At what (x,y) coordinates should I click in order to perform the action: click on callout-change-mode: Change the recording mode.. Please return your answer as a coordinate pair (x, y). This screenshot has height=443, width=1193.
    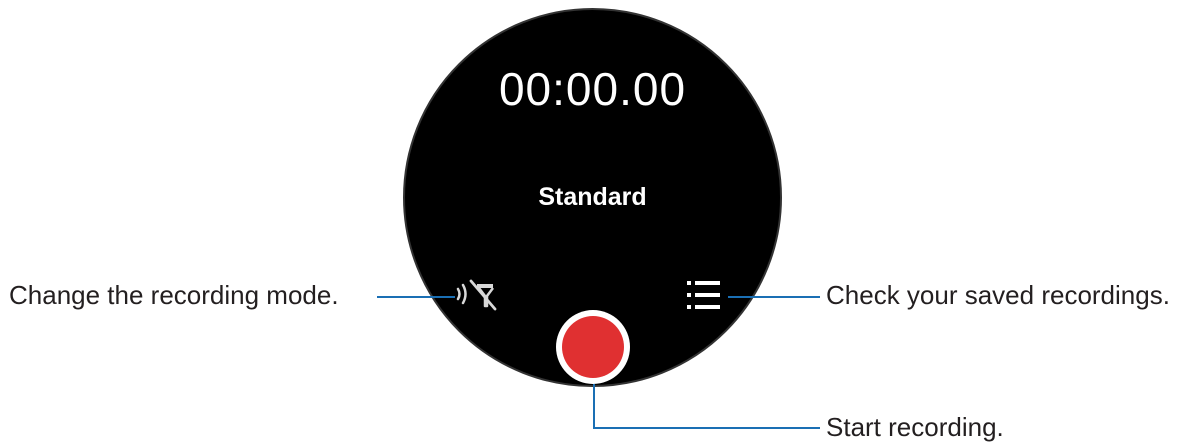
    Looking at the image, I should click on (174, 295).